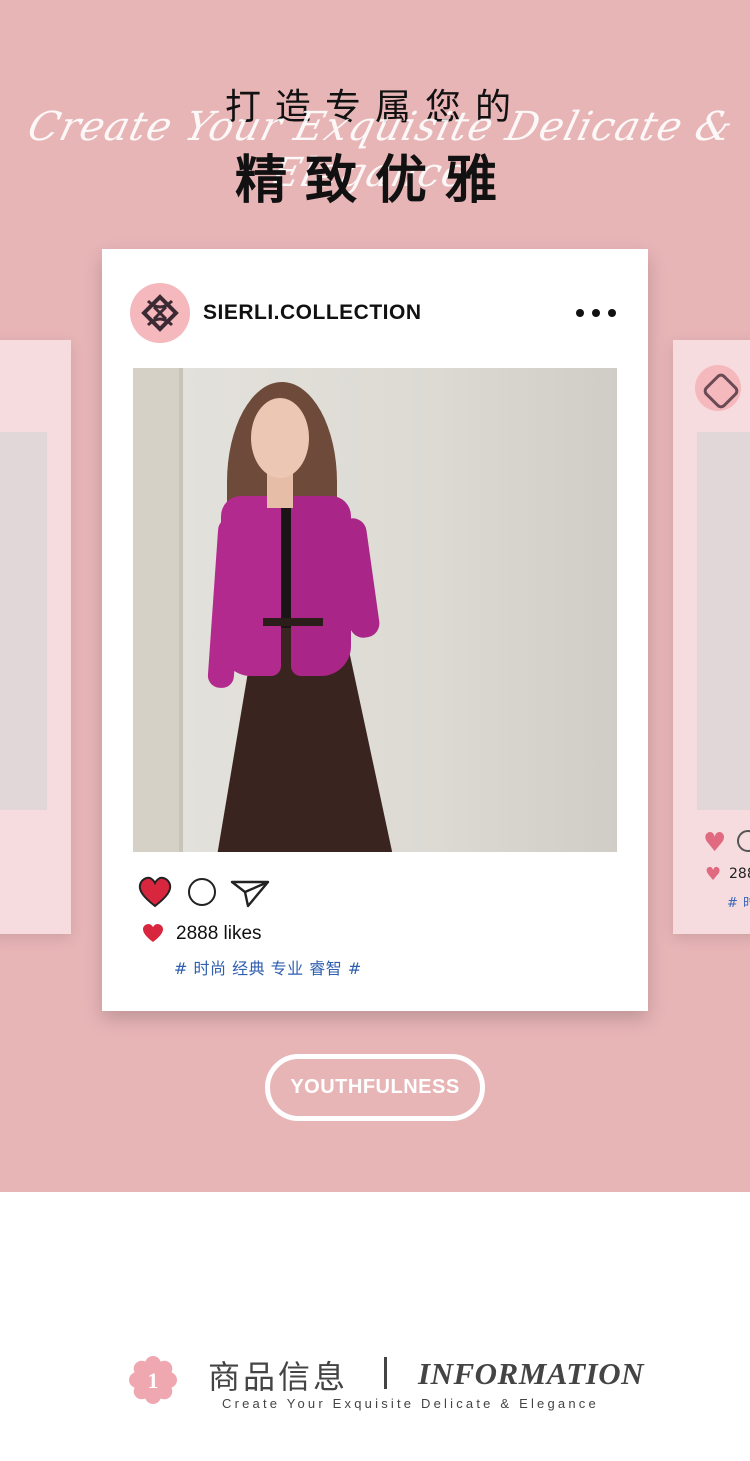 The height and width of the screenshot is (1461, 750). I want to click on more-dots-icon, so click(596, 313).